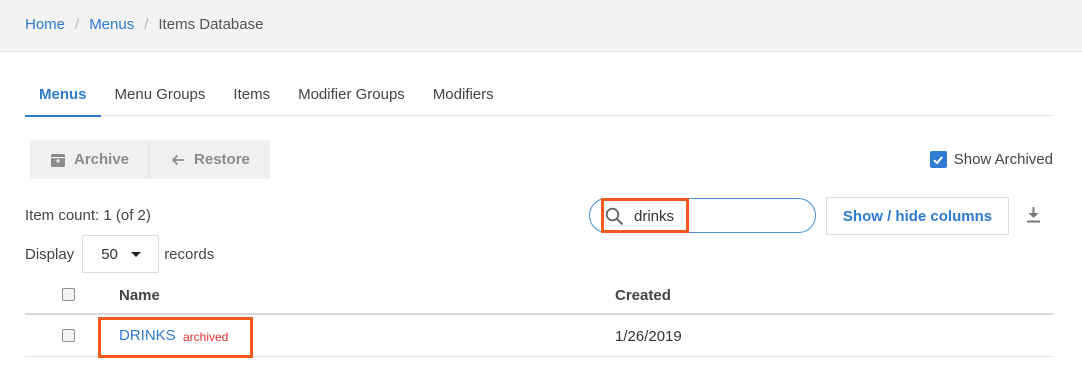 The image size is (1082, 388). I want to click on search-box, so click(702, 215).